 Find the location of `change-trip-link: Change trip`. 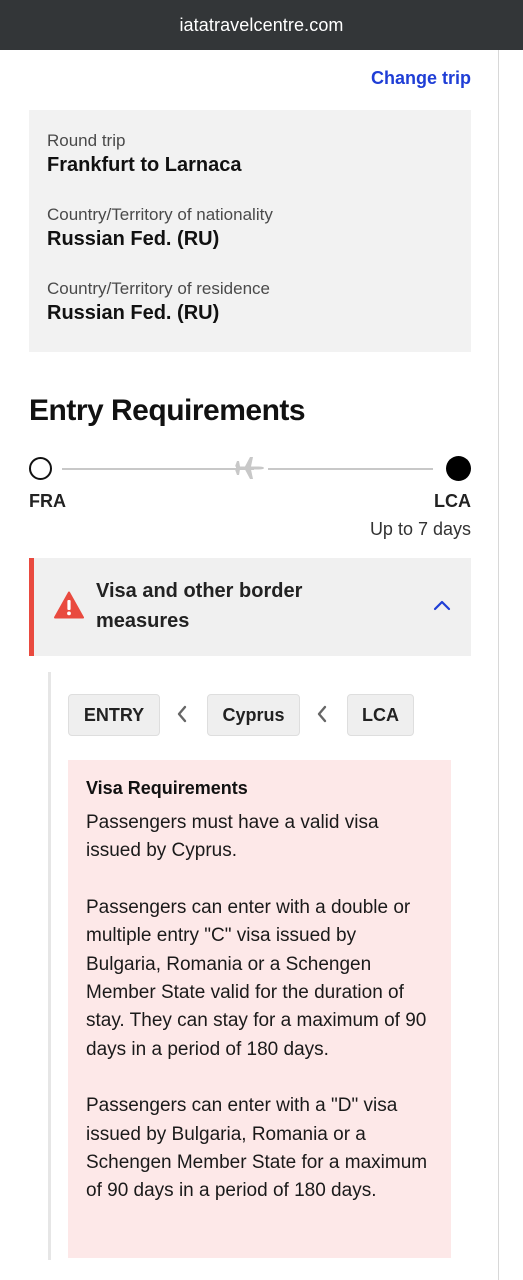

change-trip-link: Change trip is located at coordinates (421, 78).